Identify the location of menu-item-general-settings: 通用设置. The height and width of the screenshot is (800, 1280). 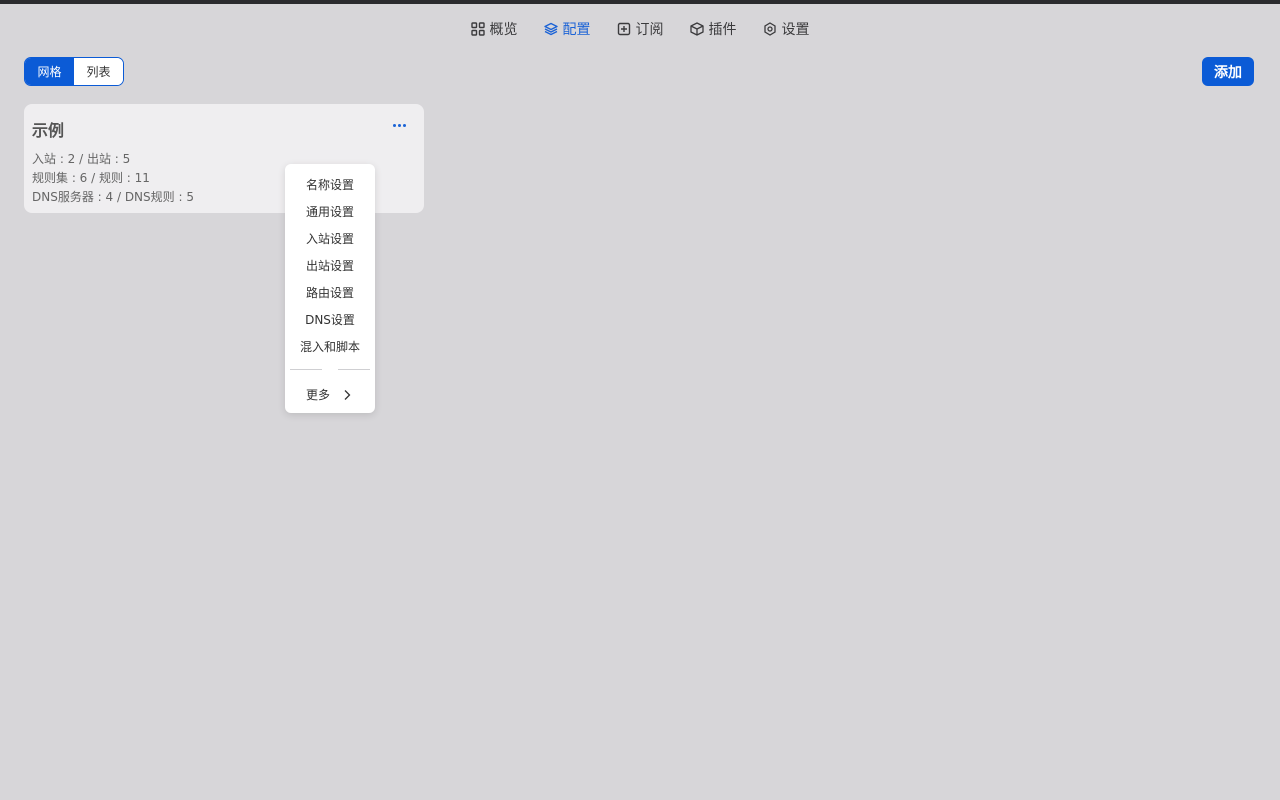
(330, 211).